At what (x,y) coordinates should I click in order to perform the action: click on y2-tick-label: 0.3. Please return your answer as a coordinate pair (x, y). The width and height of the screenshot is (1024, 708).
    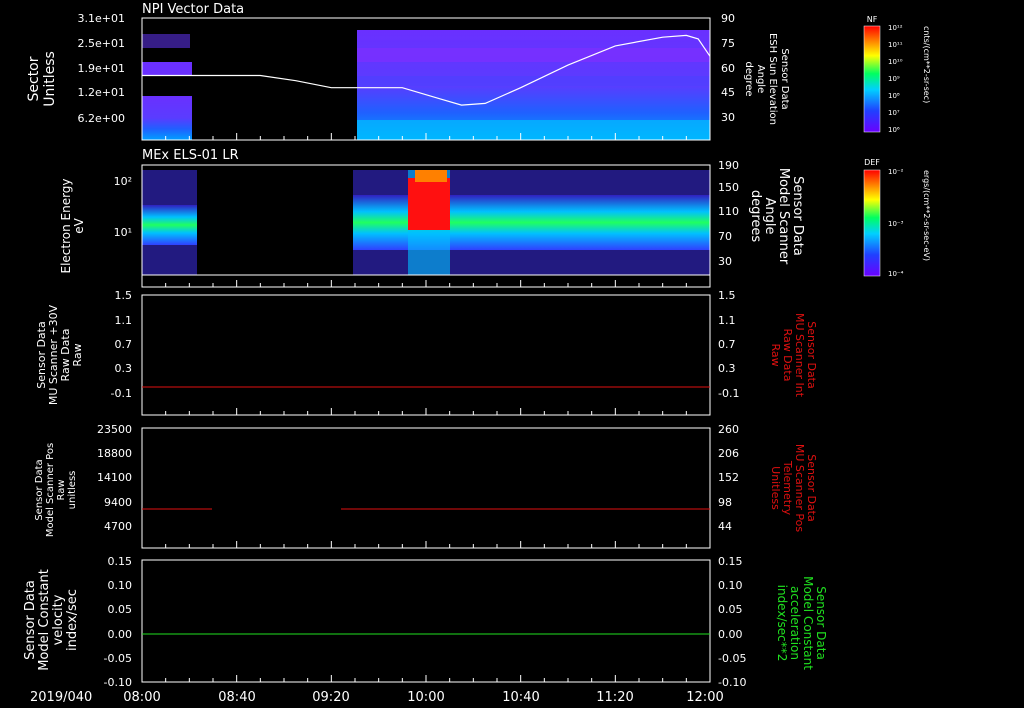
    Looking at the image, I should click on (727, 368).